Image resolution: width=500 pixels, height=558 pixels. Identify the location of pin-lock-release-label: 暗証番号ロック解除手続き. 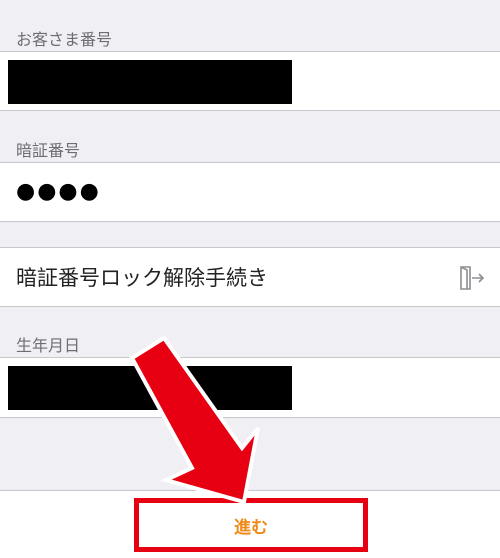
(142, 278).